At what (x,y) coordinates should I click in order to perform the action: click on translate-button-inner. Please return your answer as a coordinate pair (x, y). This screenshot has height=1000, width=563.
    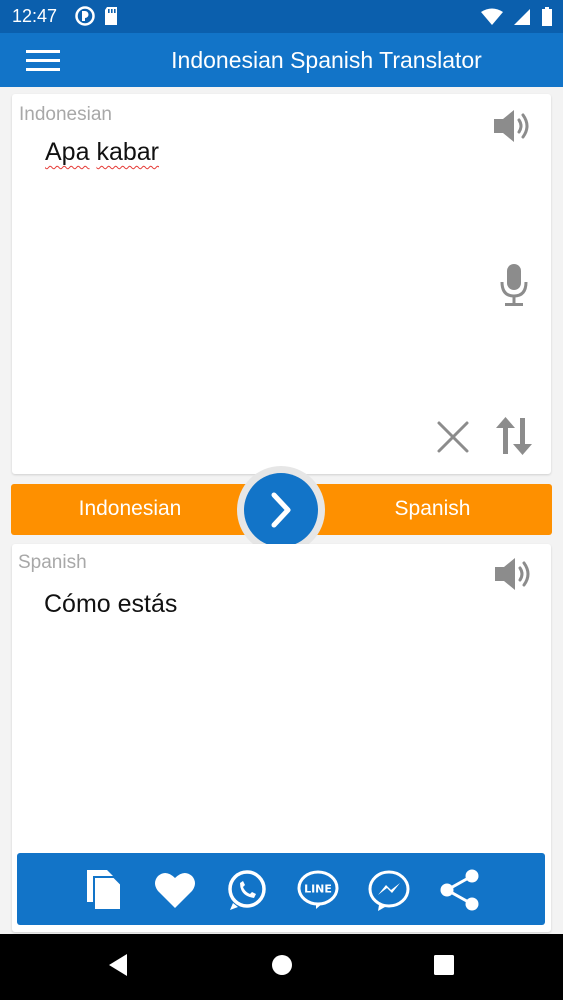
    Looking at the image, I should click on (281, 510).